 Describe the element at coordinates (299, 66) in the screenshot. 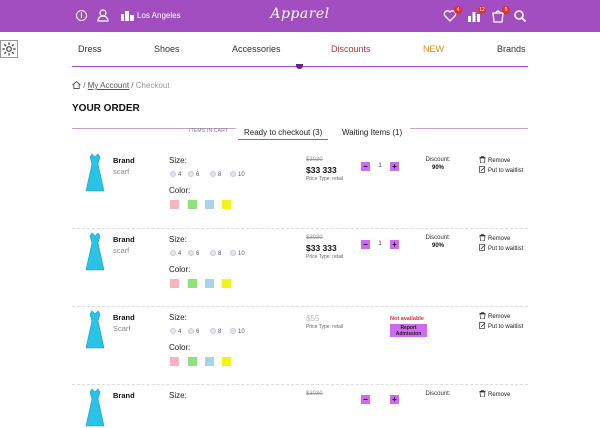

I see `nav-indicator` at that location.